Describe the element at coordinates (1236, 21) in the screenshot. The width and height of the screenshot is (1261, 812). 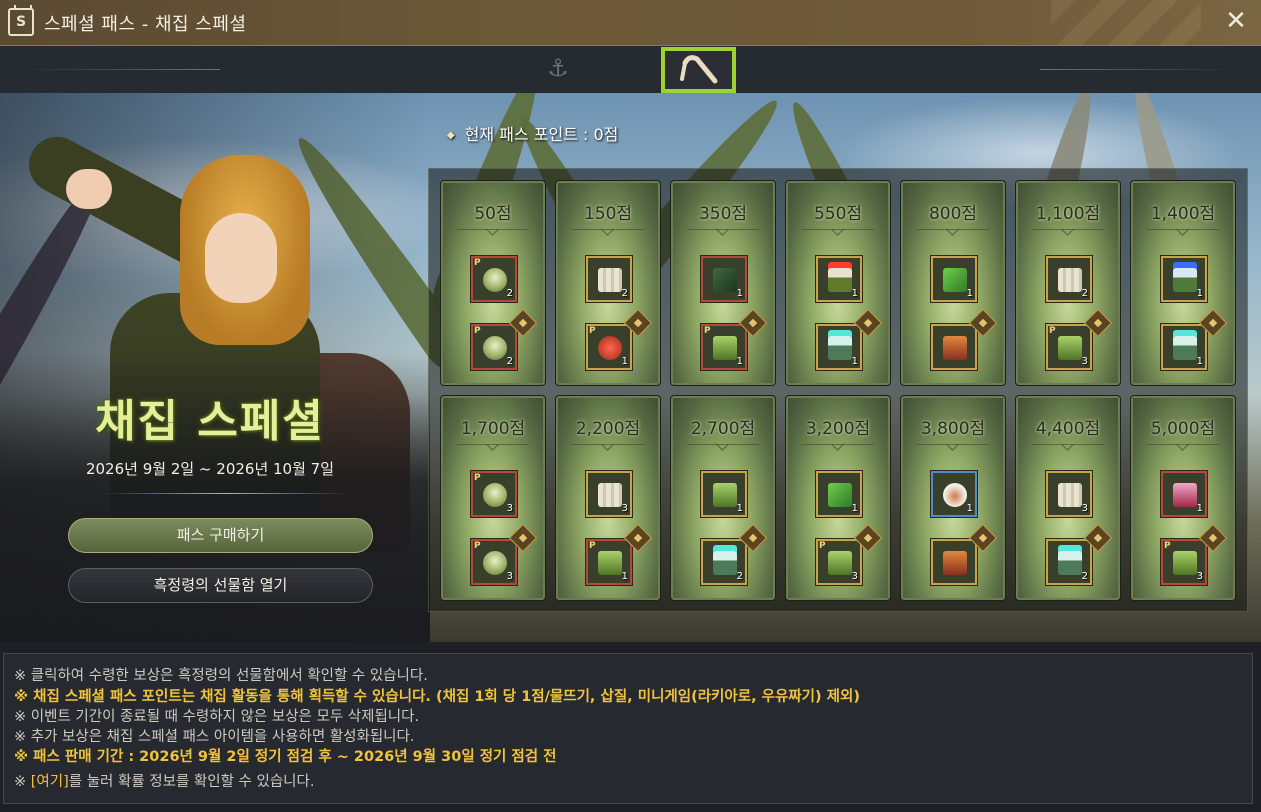
I see `close-icon: ✕` at that location.